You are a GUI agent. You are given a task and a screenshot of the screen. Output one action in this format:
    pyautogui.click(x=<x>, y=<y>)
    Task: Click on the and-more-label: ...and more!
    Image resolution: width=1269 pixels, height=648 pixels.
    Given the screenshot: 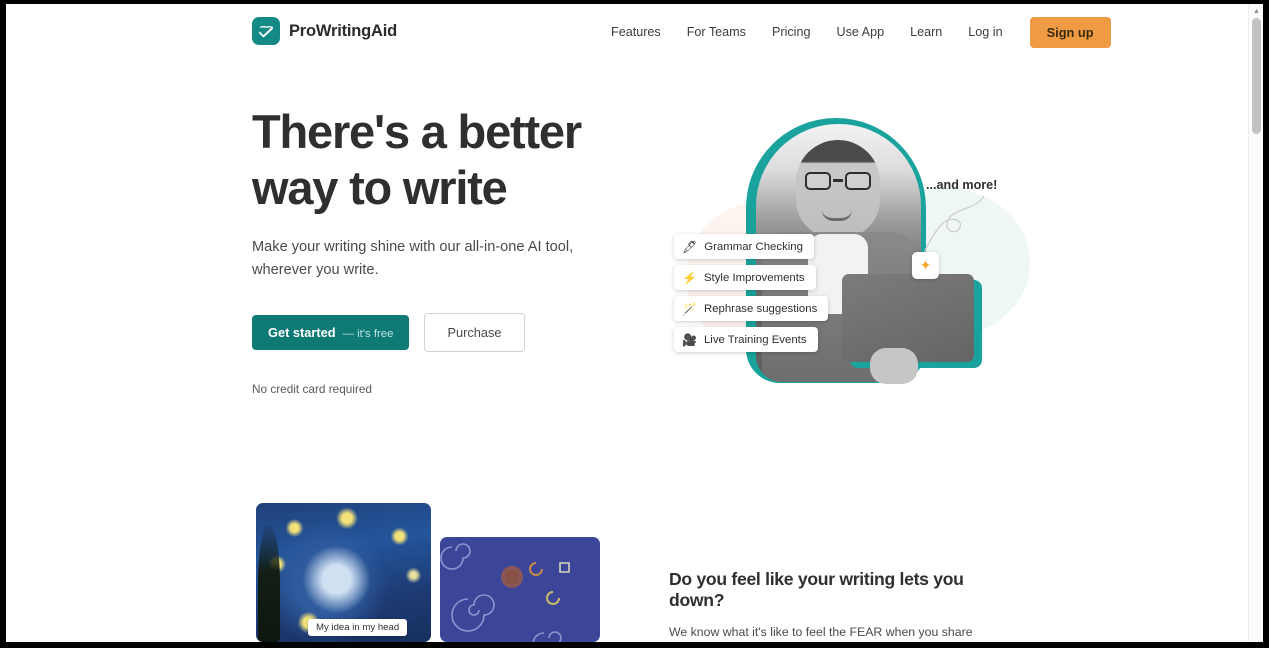 What is the action you would take?
    pyautogui.click(x=962, y=185)
    